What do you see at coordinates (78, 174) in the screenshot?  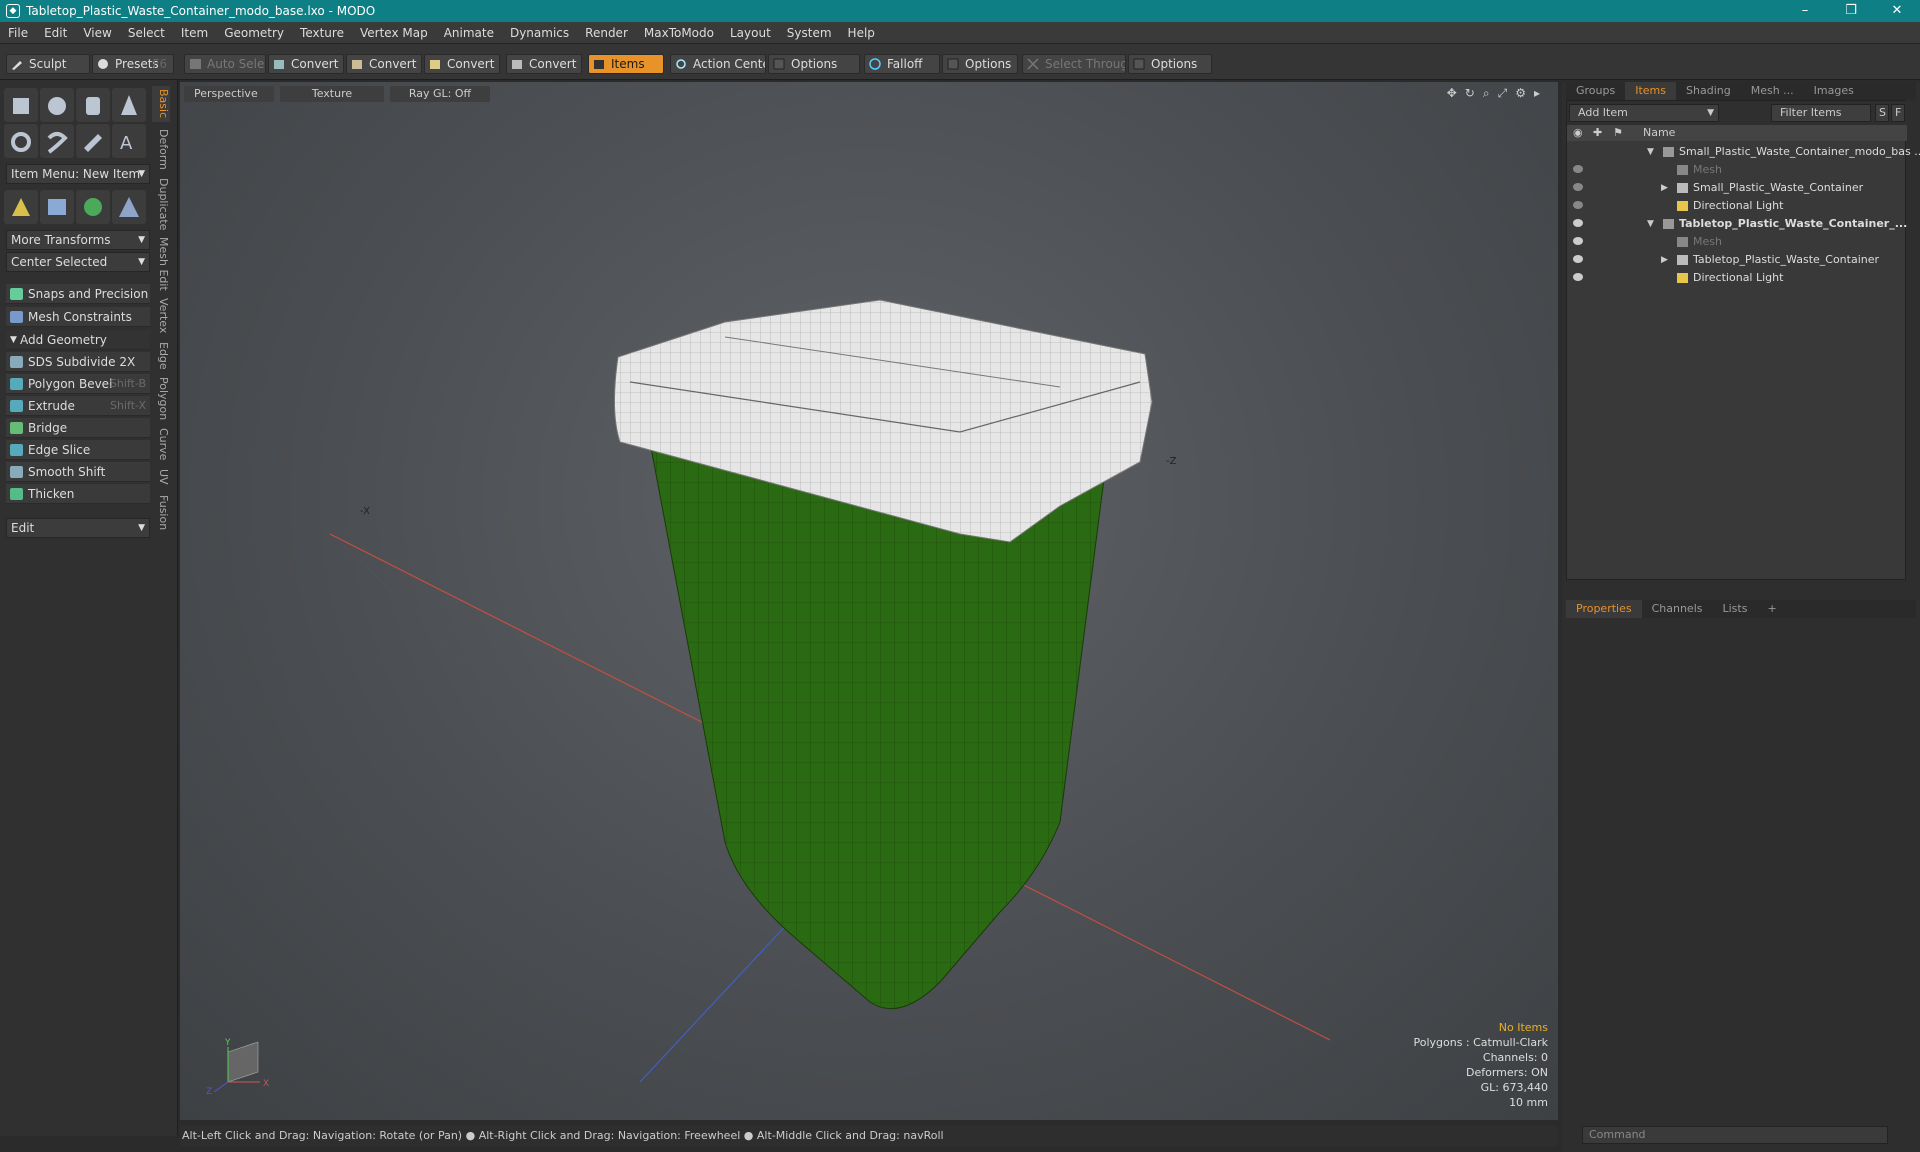 I see `item-menu-dropdown: Item Menu: New Item ▼` at bounding box center [78, 174].